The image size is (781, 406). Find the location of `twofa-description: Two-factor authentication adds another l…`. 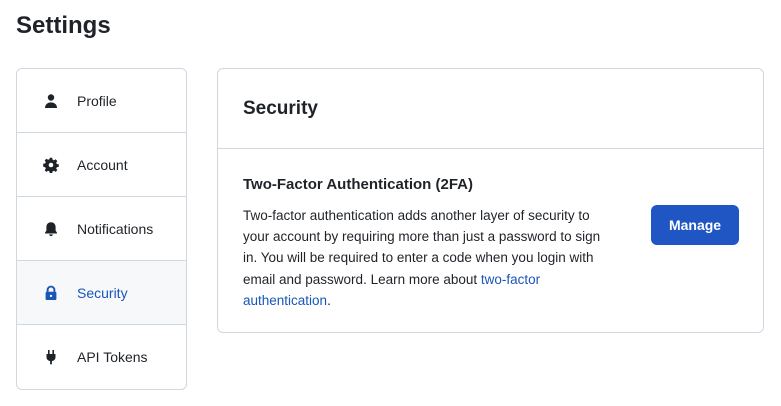

twofa-description: Two-factor authentication adds another l… is located at coordinates (423, 258).